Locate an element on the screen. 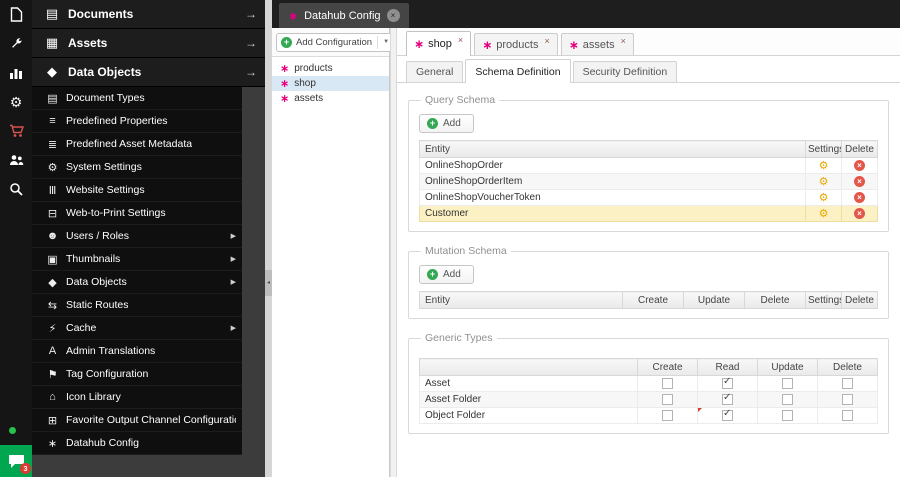 The height and width of the screenshot is (477, 900). table-row: Asset Folder ✓ is located at coordinates (648, 399).